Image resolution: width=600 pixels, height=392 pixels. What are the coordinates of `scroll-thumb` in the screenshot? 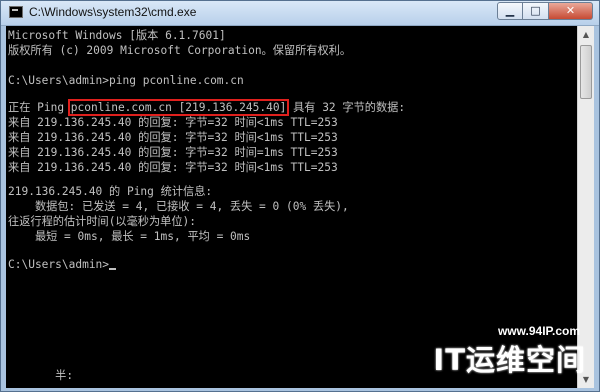 It's located at (586, 72).